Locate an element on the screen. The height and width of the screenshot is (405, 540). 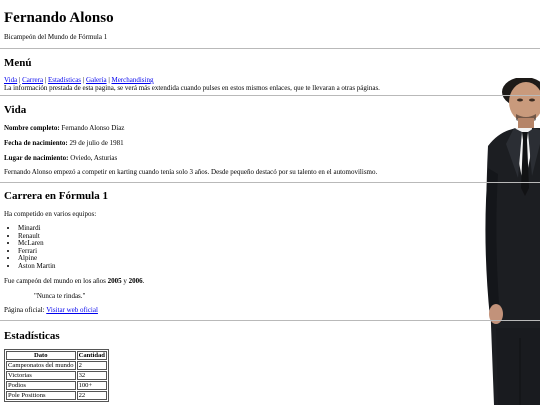
conjunction: y is located at coordinates (125, 281).